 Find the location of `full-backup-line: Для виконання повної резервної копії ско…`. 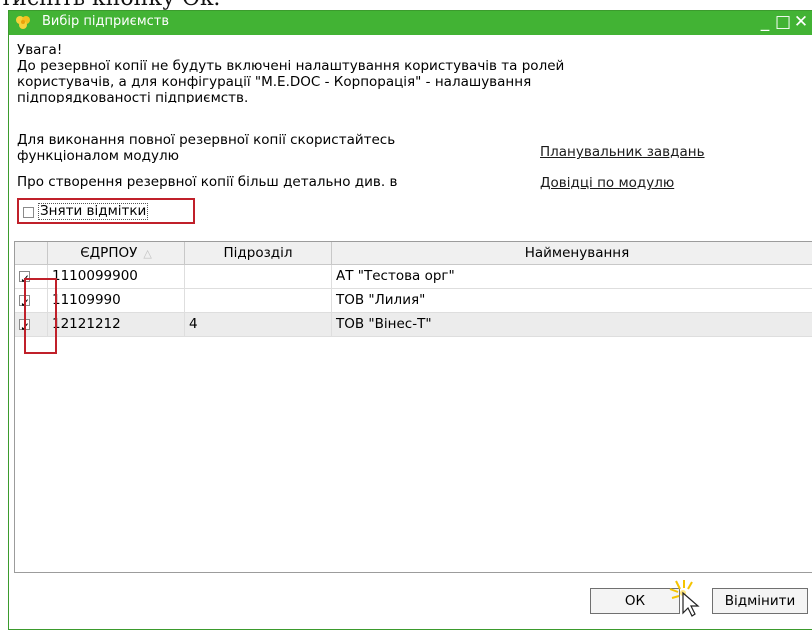

full-backup-line: Для виконання повної резервної копії ско… is located at coordinates (206, 140).